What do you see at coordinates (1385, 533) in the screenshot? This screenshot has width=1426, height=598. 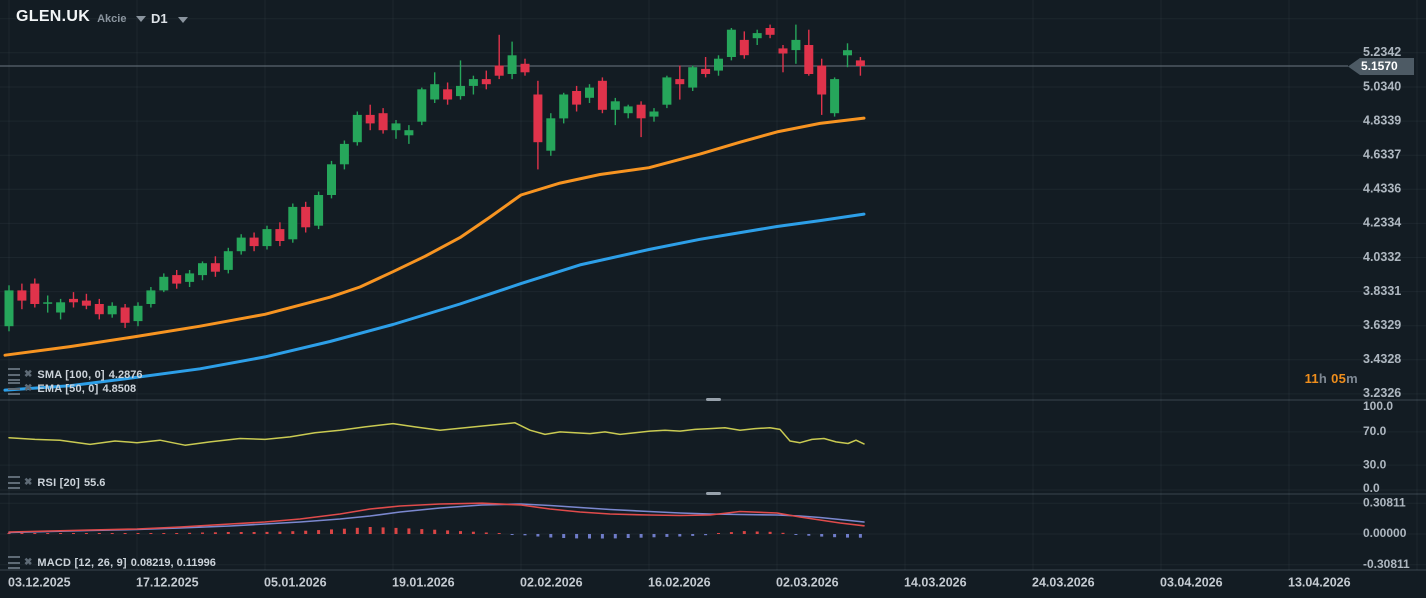 I see `macd-axis-label: 0.00000` at bounding box center [1385, 533].